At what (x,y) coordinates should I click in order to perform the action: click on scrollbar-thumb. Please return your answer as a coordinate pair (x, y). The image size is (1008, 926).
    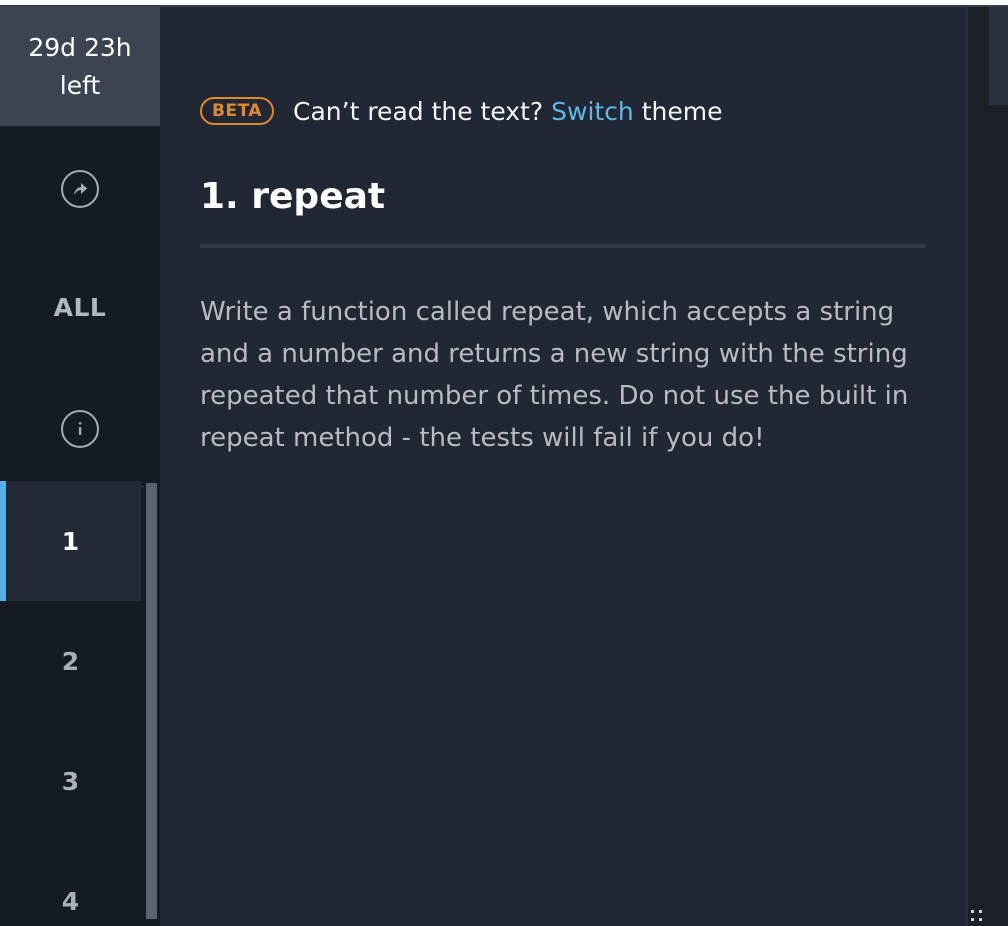
    Looking at the image, I should click on (151, 701).